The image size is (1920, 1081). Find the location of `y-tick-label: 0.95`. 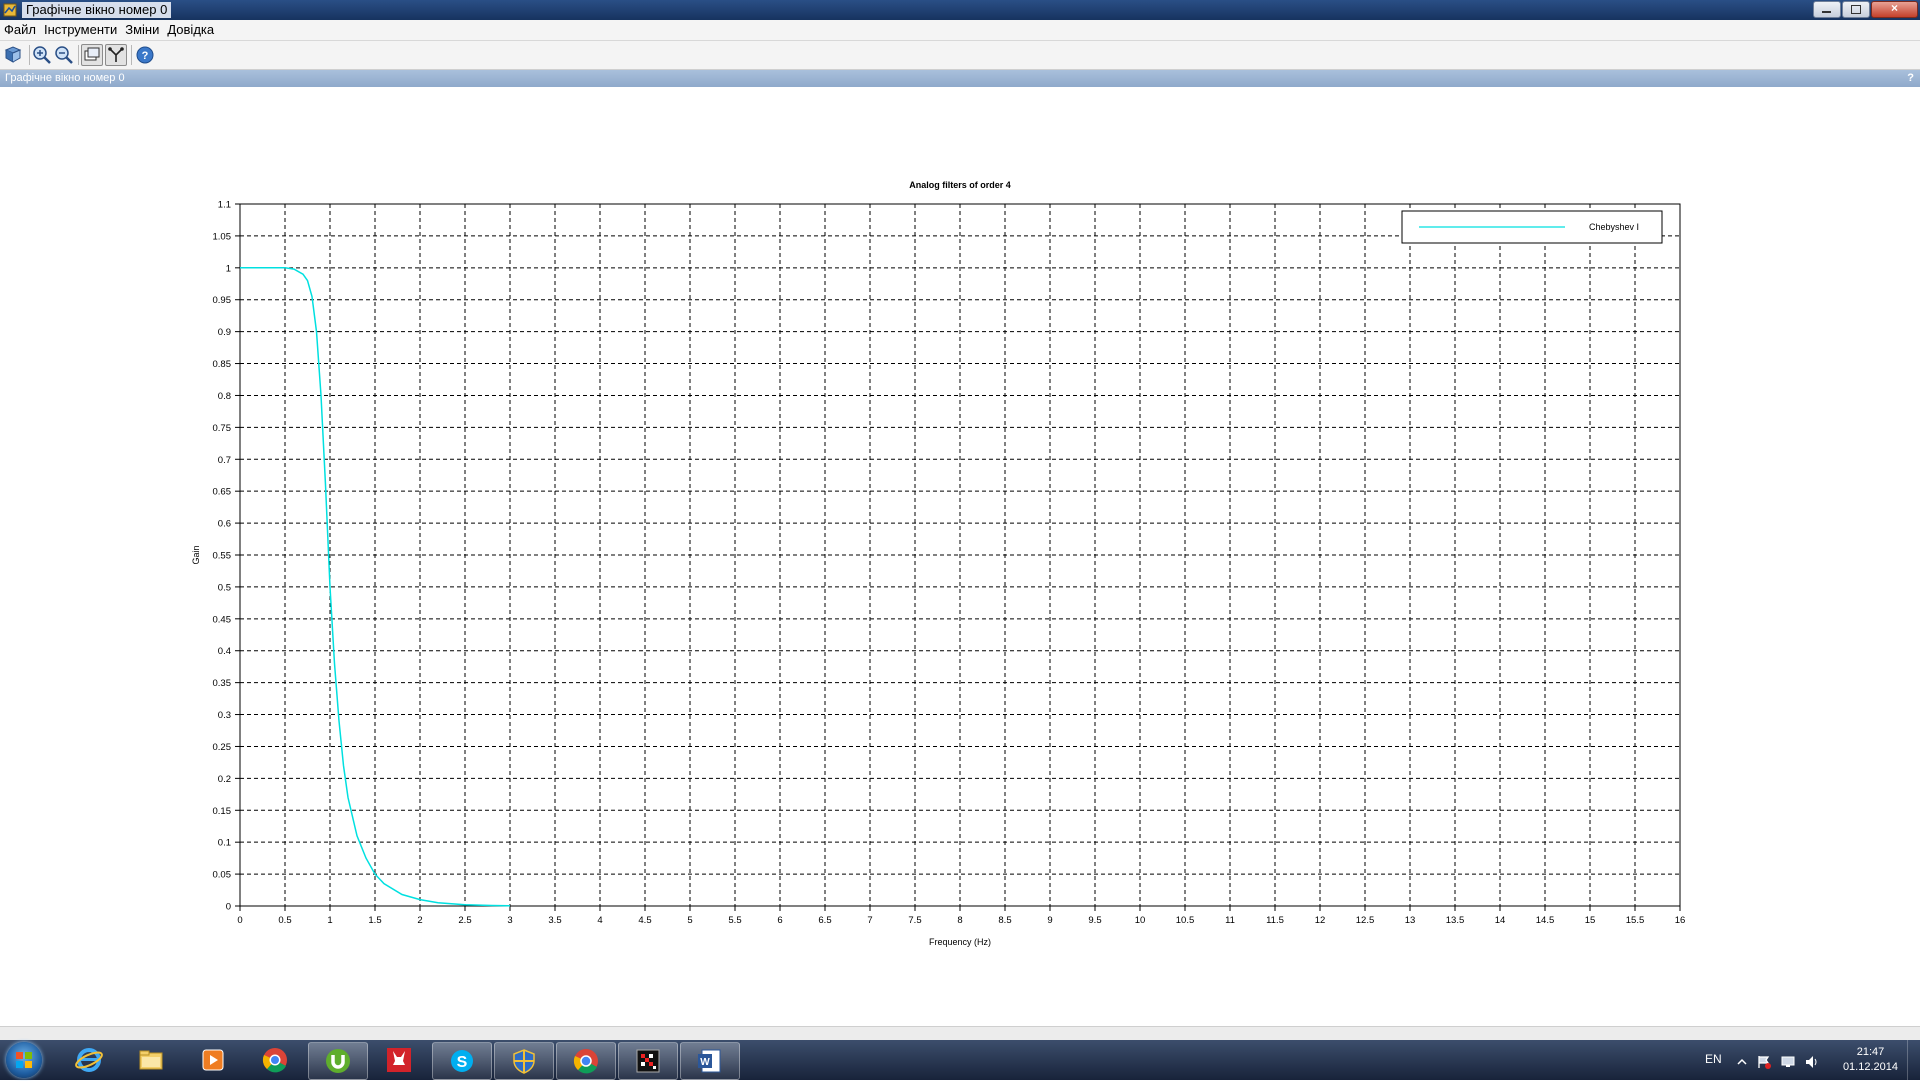

y-tick-label: 0.95 is located at coordinates (222, 300).